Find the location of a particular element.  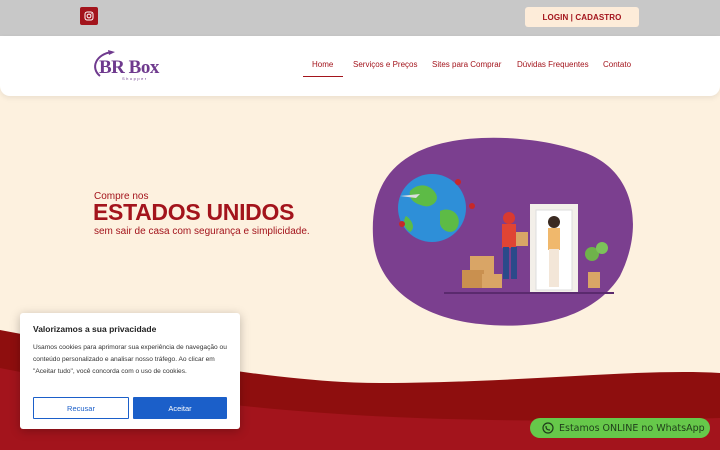

brbox-logo: BR Box Shopper is located at coordinates (124, 66).